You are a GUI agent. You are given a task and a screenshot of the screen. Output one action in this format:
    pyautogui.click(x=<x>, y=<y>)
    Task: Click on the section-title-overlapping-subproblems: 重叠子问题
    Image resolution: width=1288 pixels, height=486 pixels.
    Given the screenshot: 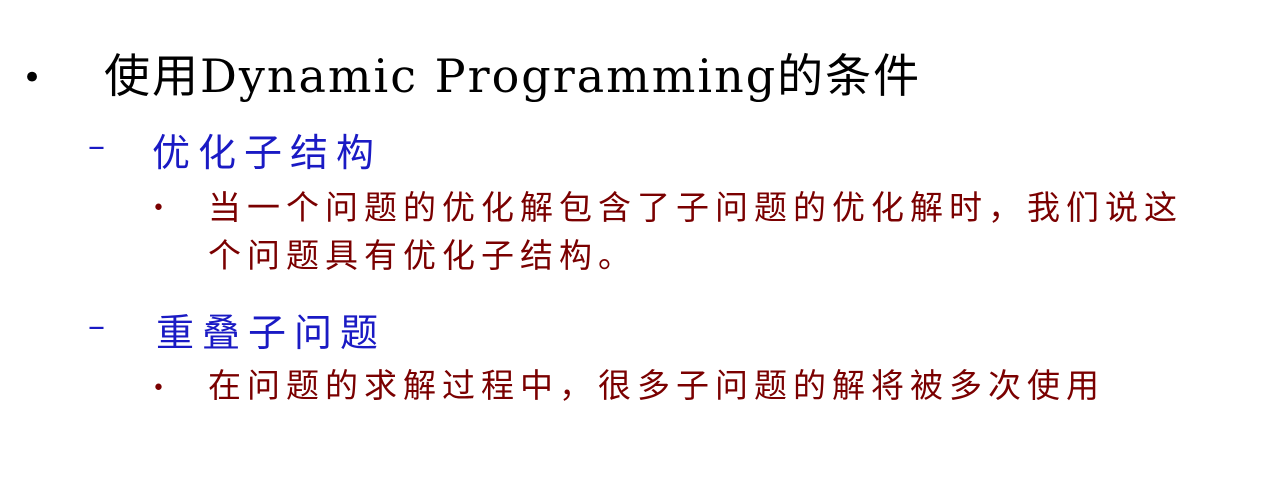 What is the action you would take?
    pyautogui.click(x=271, y=333)
    